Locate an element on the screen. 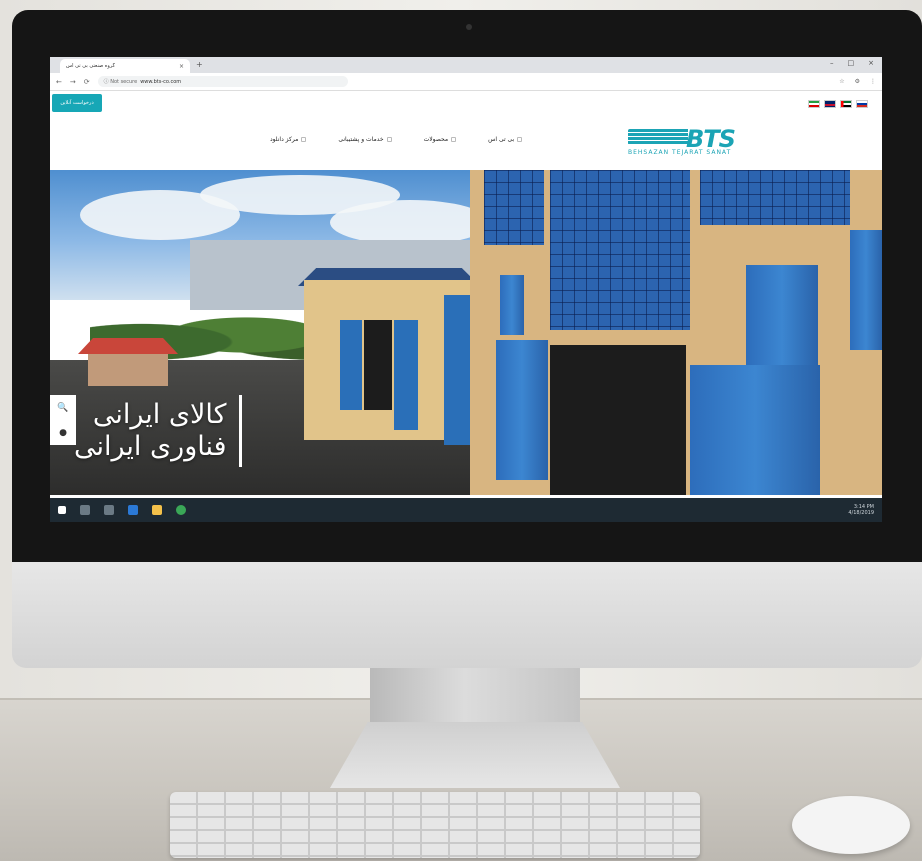  flag-ir-icon is located at coordinates (814, 104).